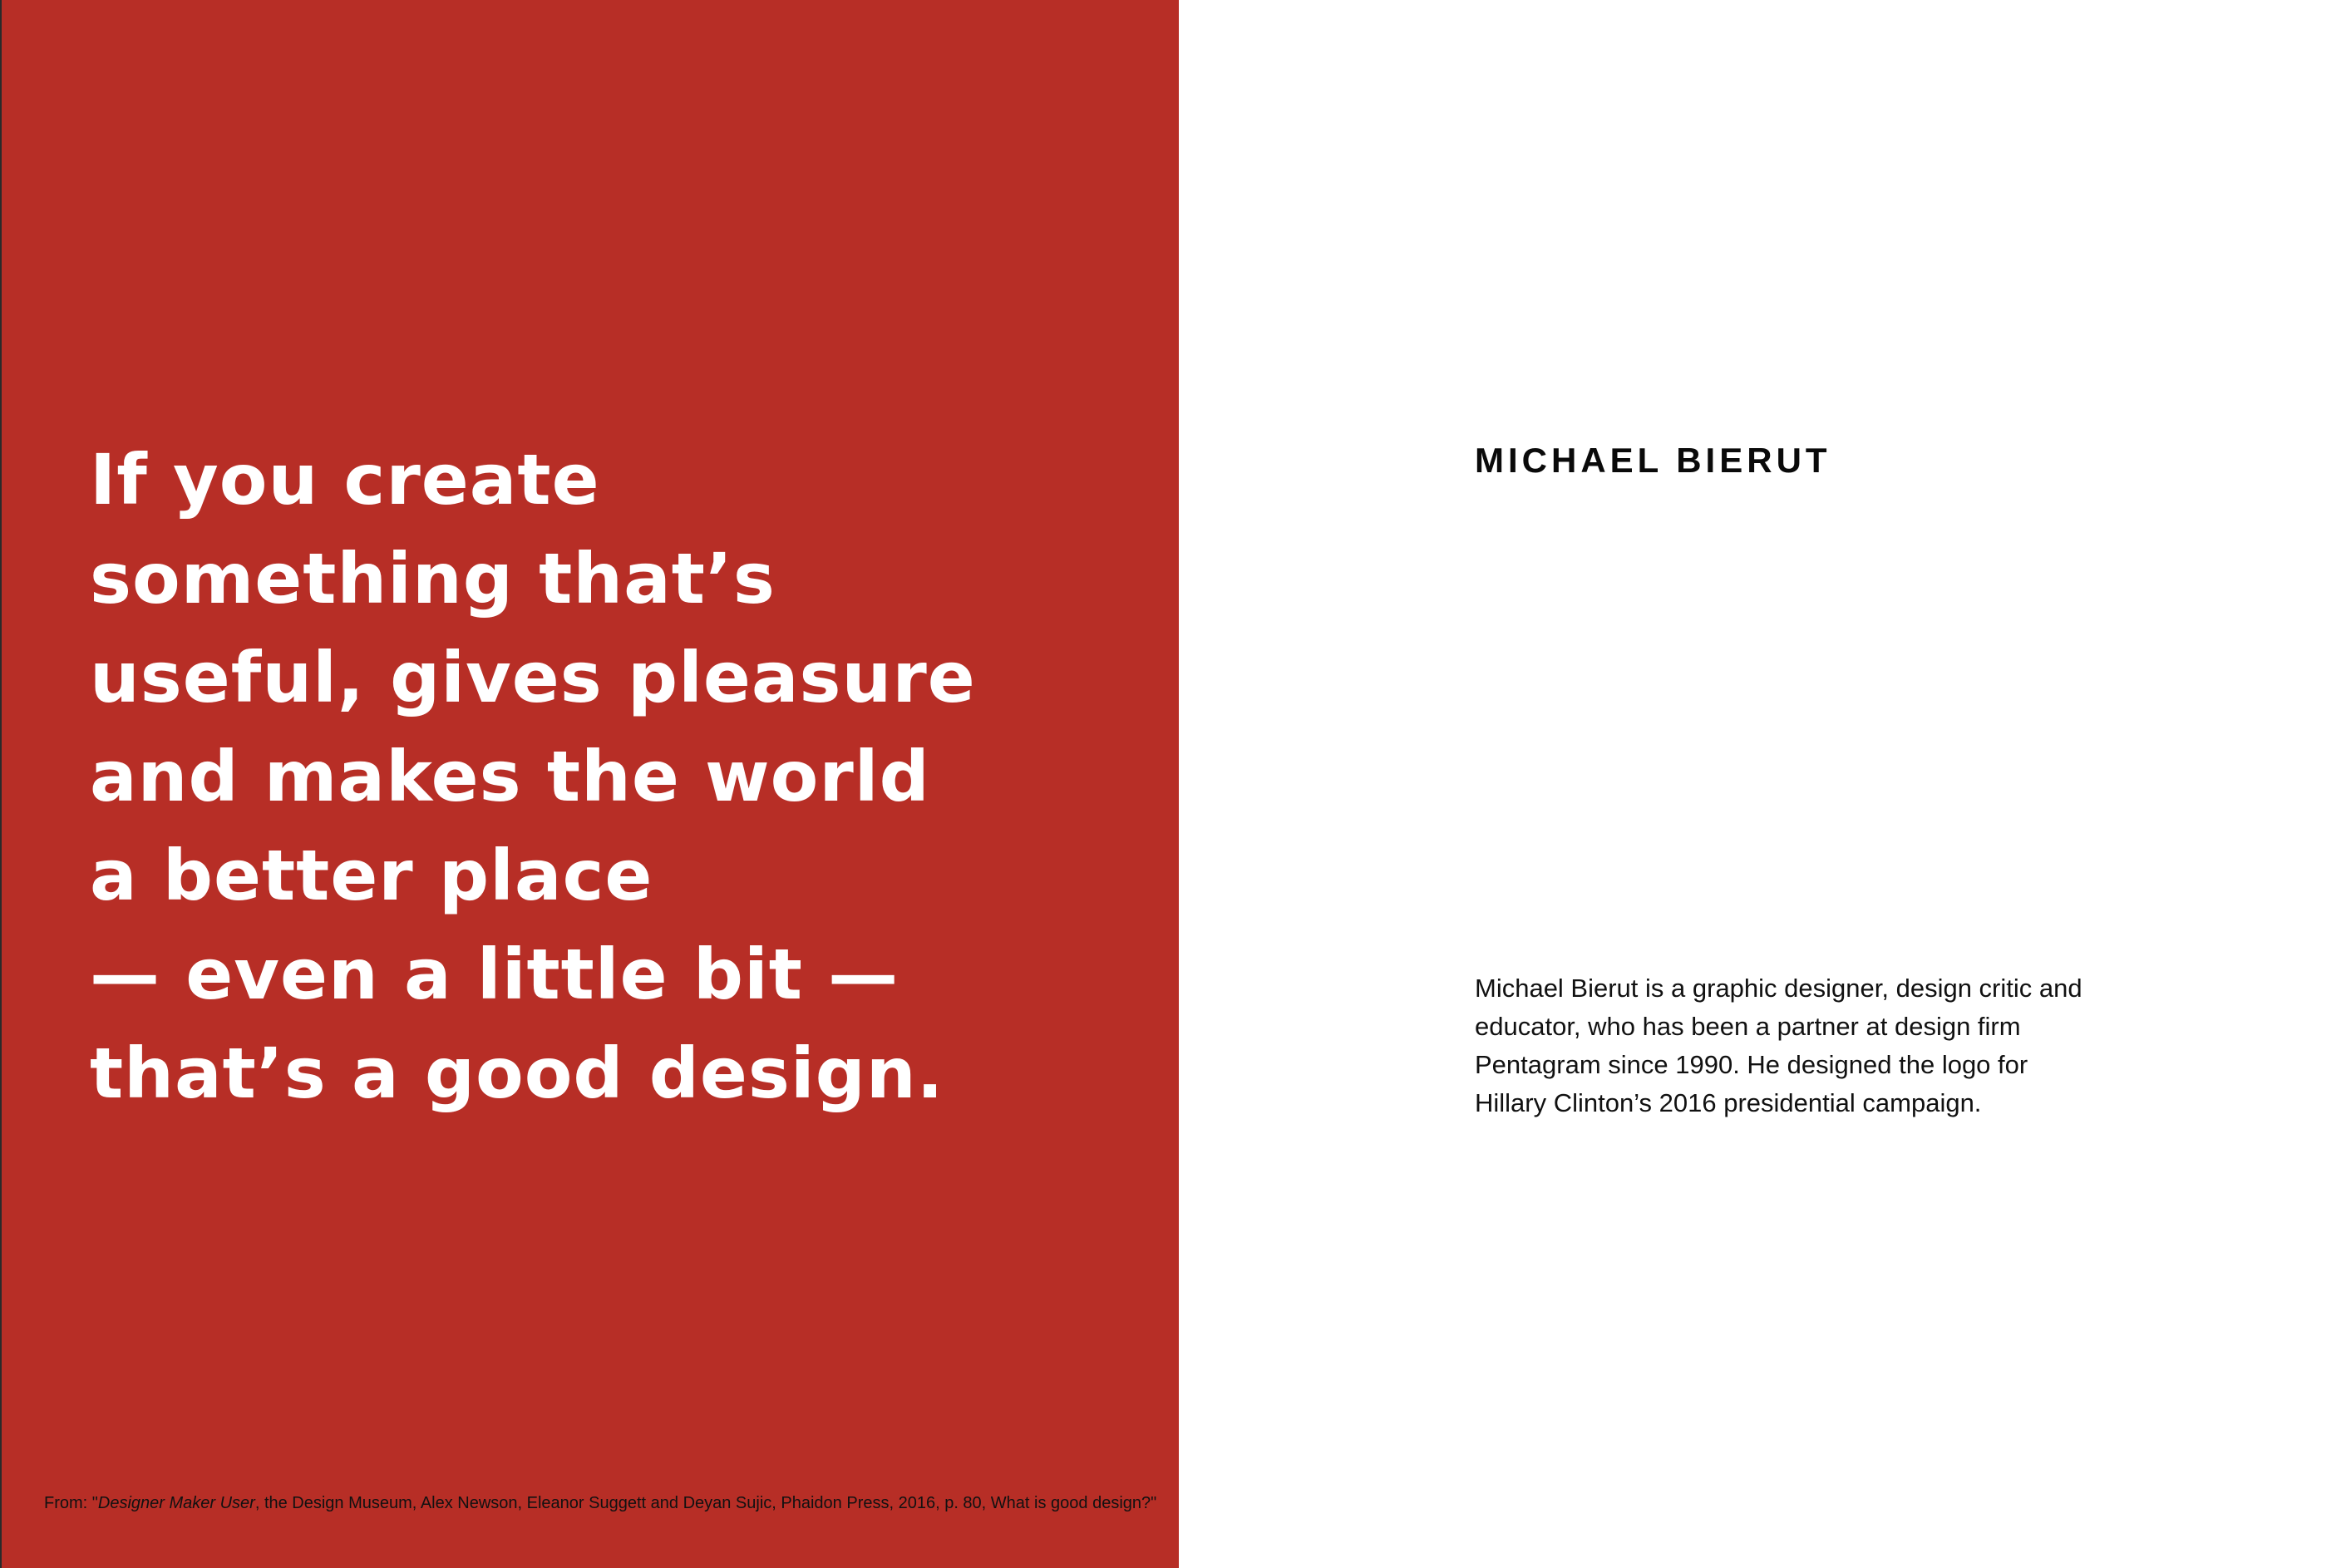 Image resolution: width=2351 pixels, height=1568 pixels. What do you see at coordinates (494, 974) in the screenshot?
I see `quote-line: — even a little bit —` at bounding box center [494, 974].